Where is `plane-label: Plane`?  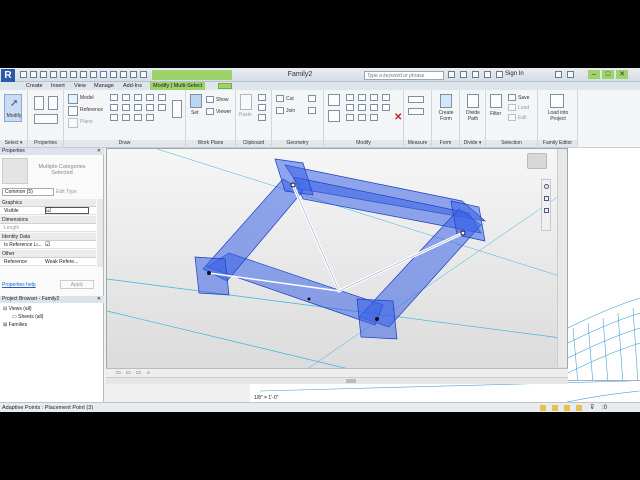
plane-label: Plane is located at coordinates (86, 122).